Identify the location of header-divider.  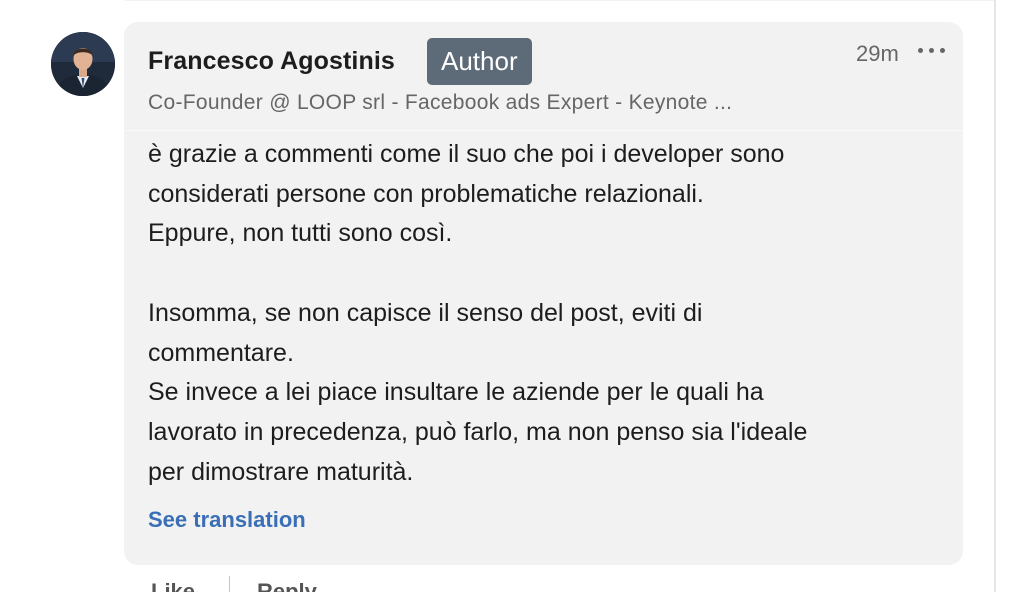
(543, 130).